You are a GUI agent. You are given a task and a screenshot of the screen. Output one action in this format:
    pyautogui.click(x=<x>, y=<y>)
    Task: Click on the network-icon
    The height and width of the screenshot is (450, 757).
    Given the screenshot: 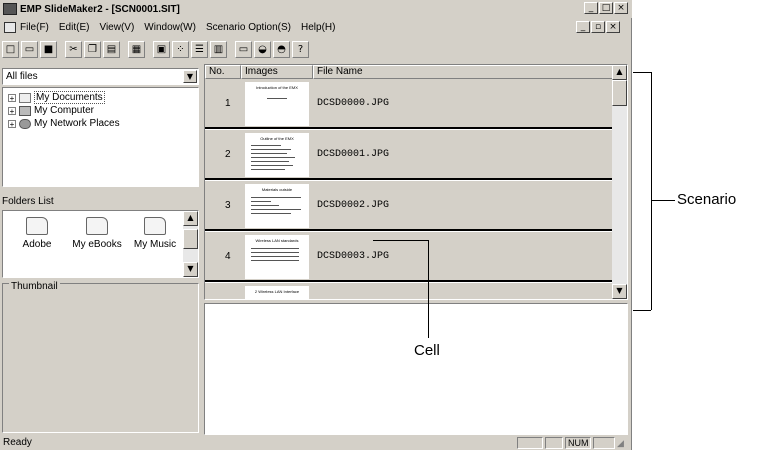 What is the action you would take?
    pyautogui.click(x=25, y=123)
    